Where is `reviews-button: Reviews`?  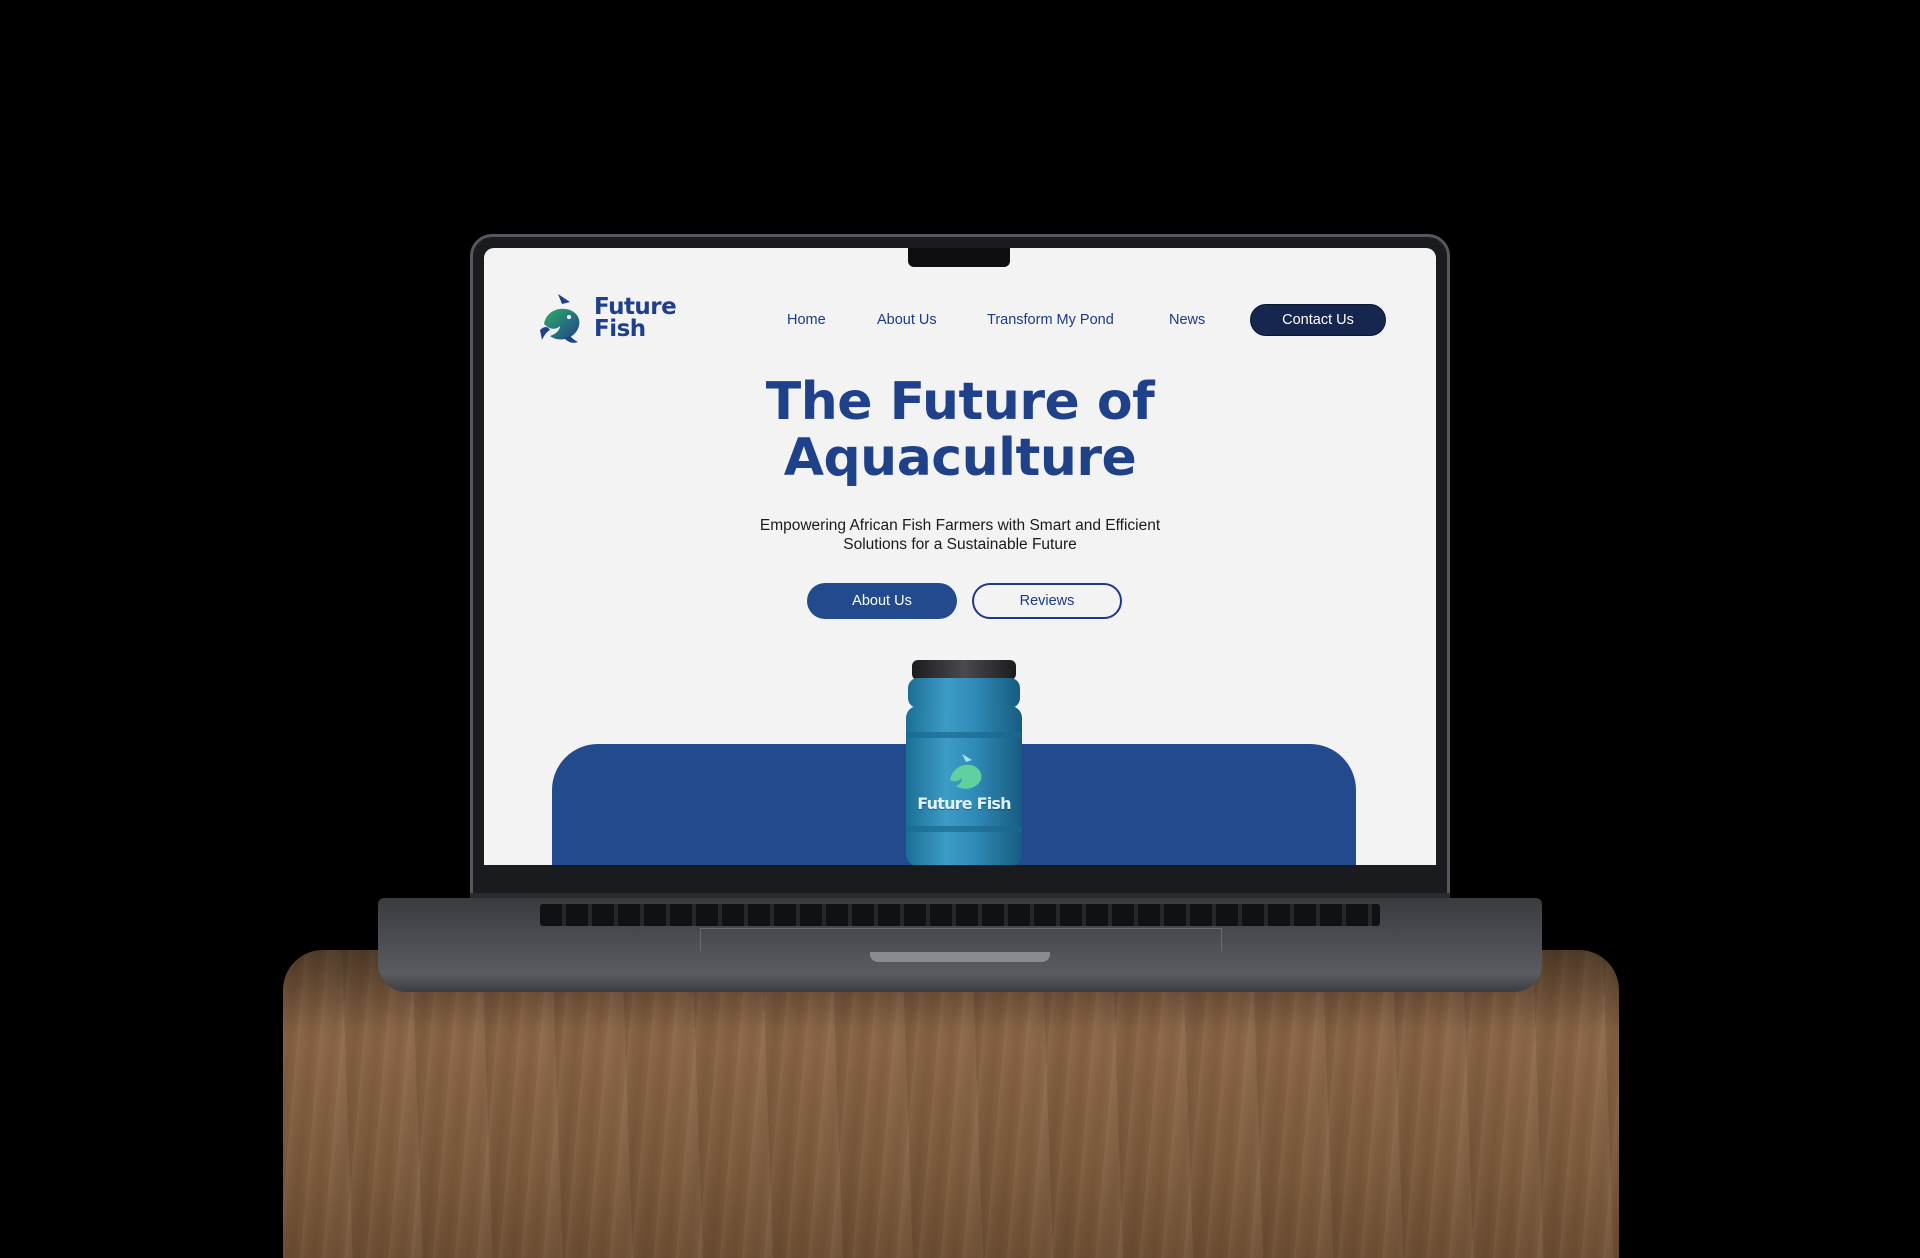 reviews-button: Reviews is located at coordinates (1047, 601).